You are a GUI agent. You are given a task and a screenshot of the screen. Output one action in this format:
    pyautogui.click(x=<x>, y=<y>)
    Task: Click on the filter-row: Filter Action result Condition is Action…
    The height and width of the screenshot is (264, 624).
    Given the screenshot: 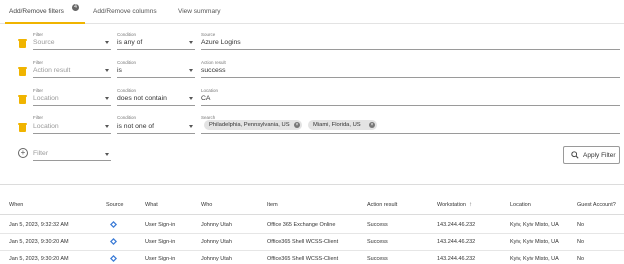 What is the action you would take?
    pyautogui.click(x=312, y=73)
    